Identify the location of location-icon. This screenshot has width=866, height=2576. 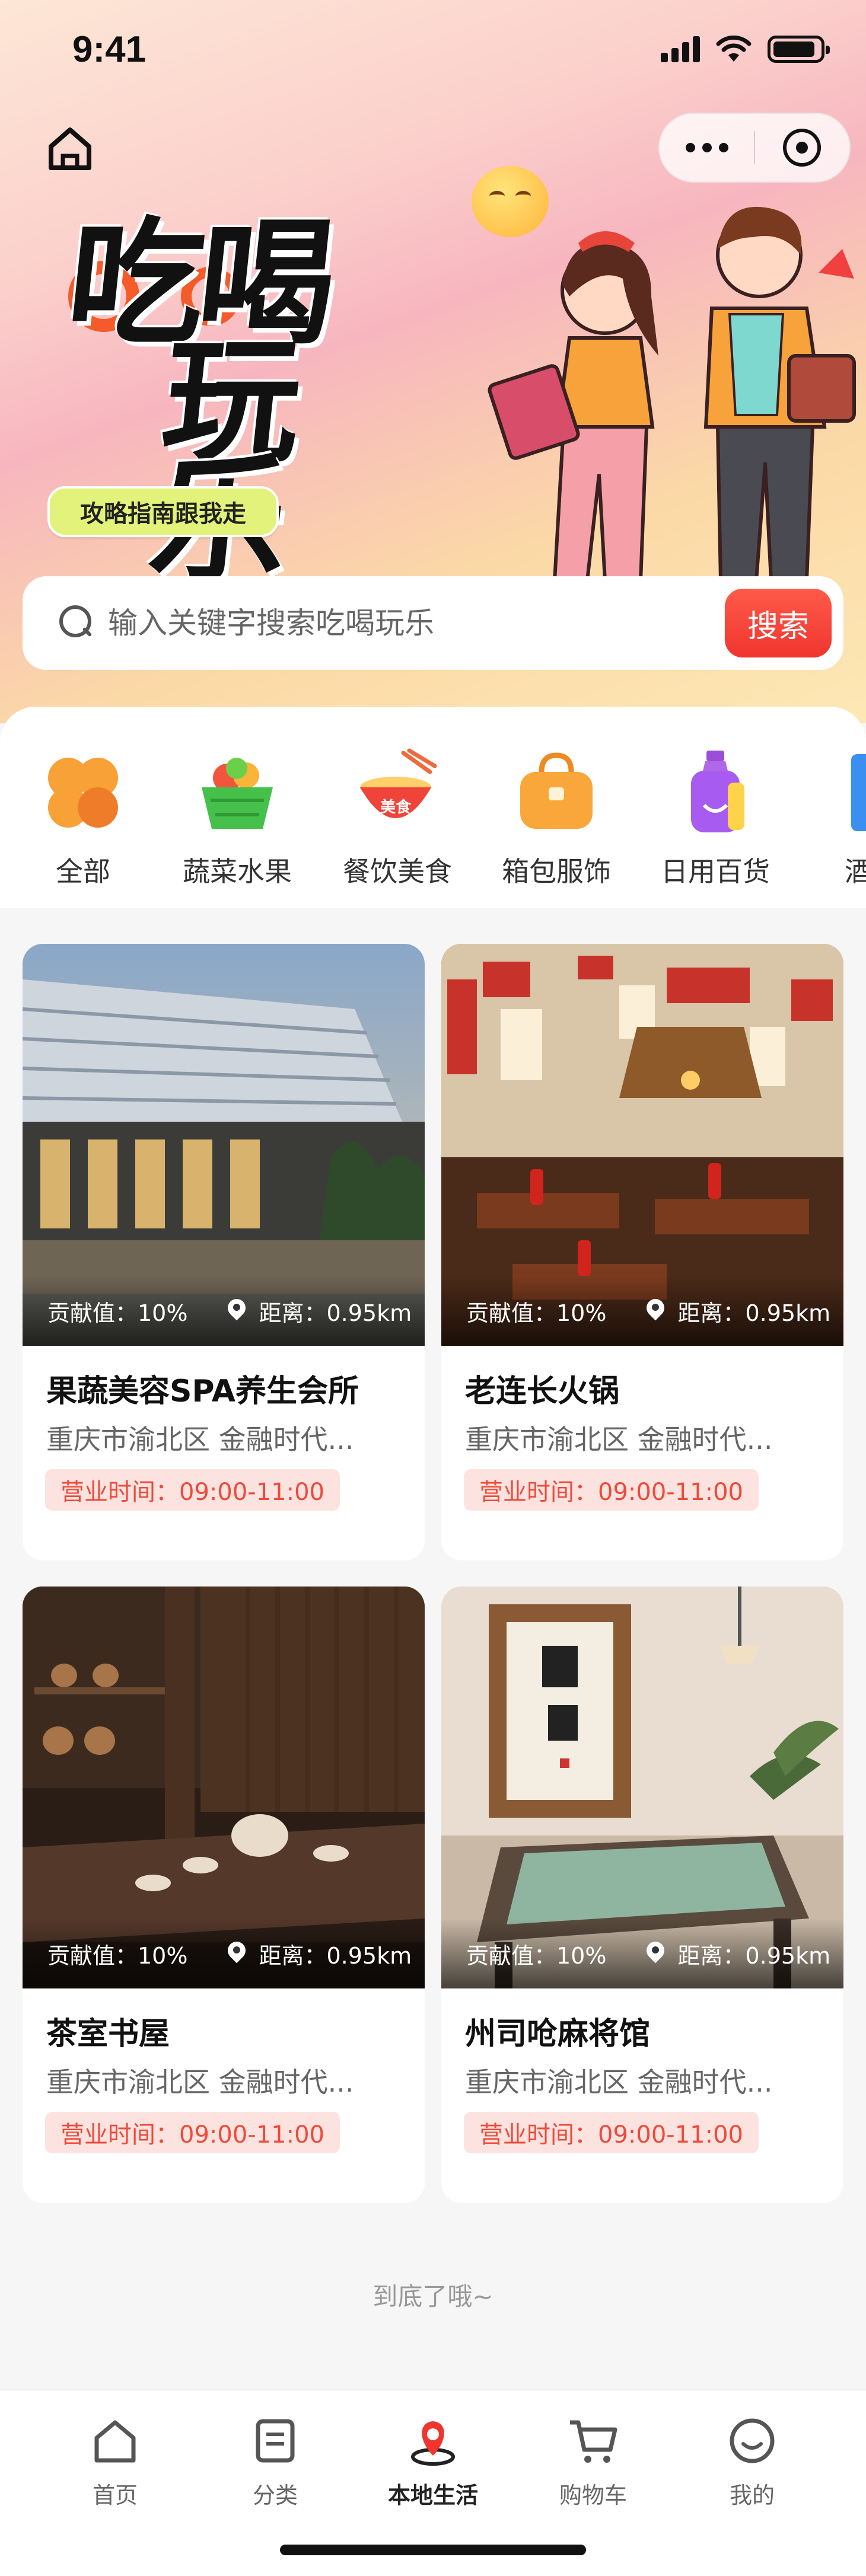
(433, 2443).